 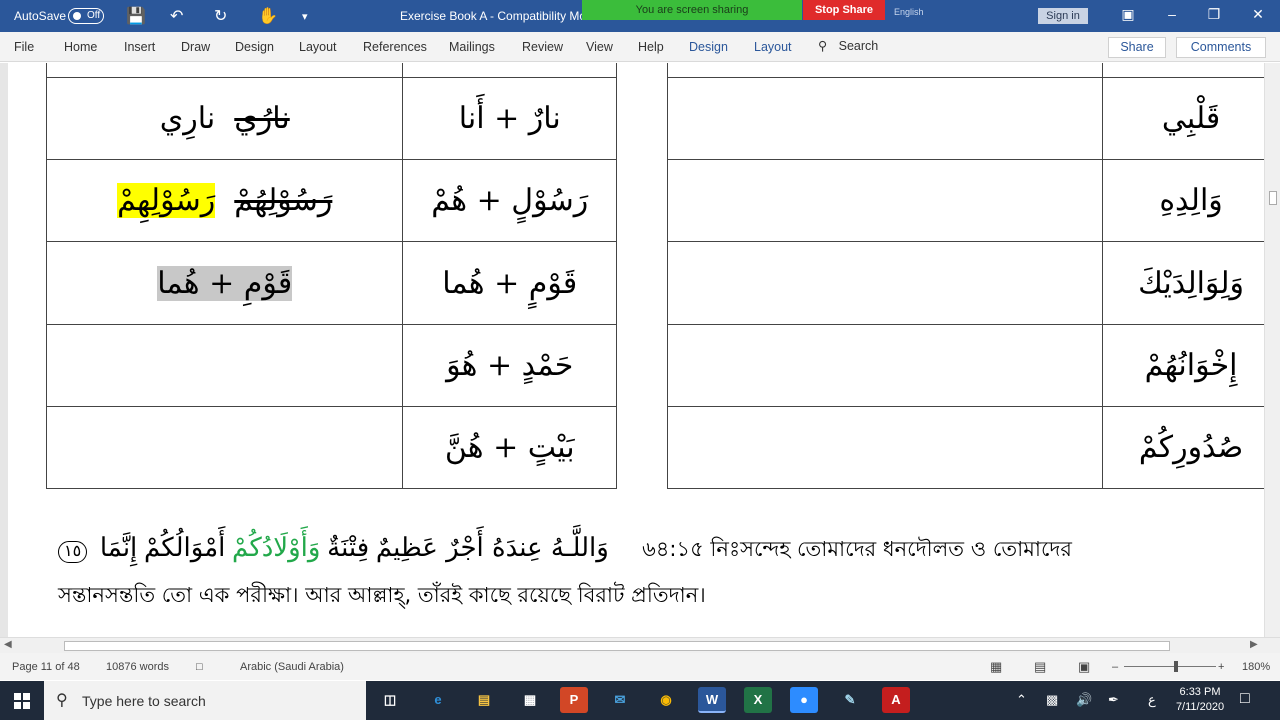 What do you see at coordinates (773, 47) in the screenshot?
I see `tab-table-layout: Layout` at bounding box center [773, 47].